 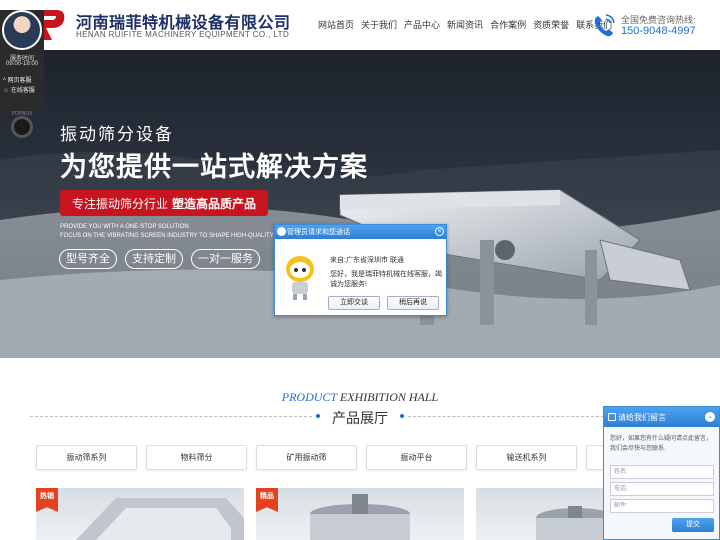 I want to click on product-card, so click(x=540, y=514).